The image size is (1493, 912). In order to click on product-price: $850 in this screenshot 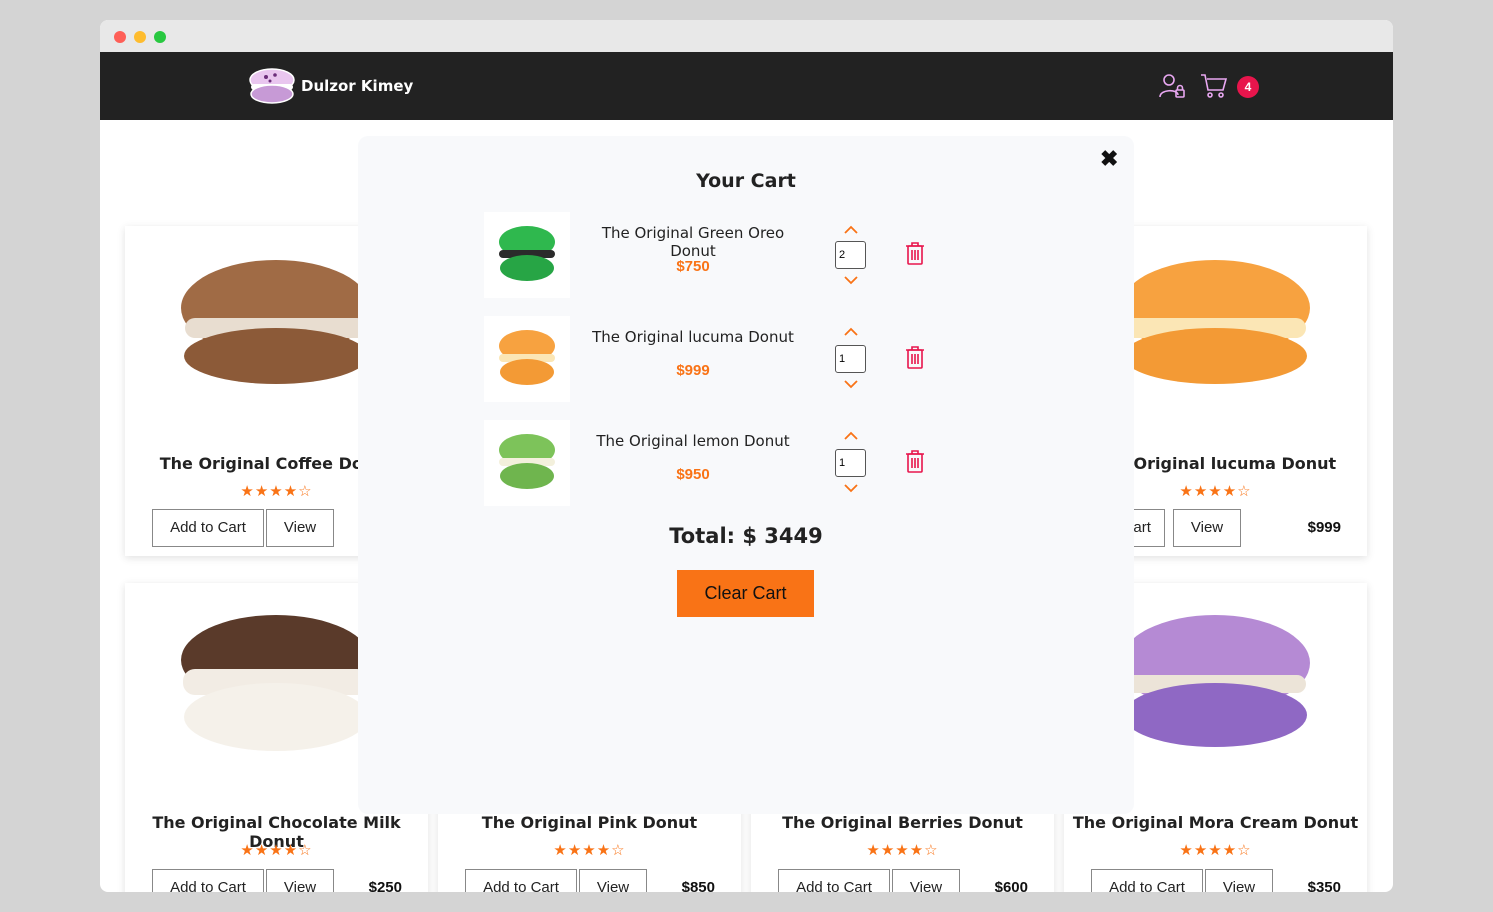, I will do `click(698, 885)`.